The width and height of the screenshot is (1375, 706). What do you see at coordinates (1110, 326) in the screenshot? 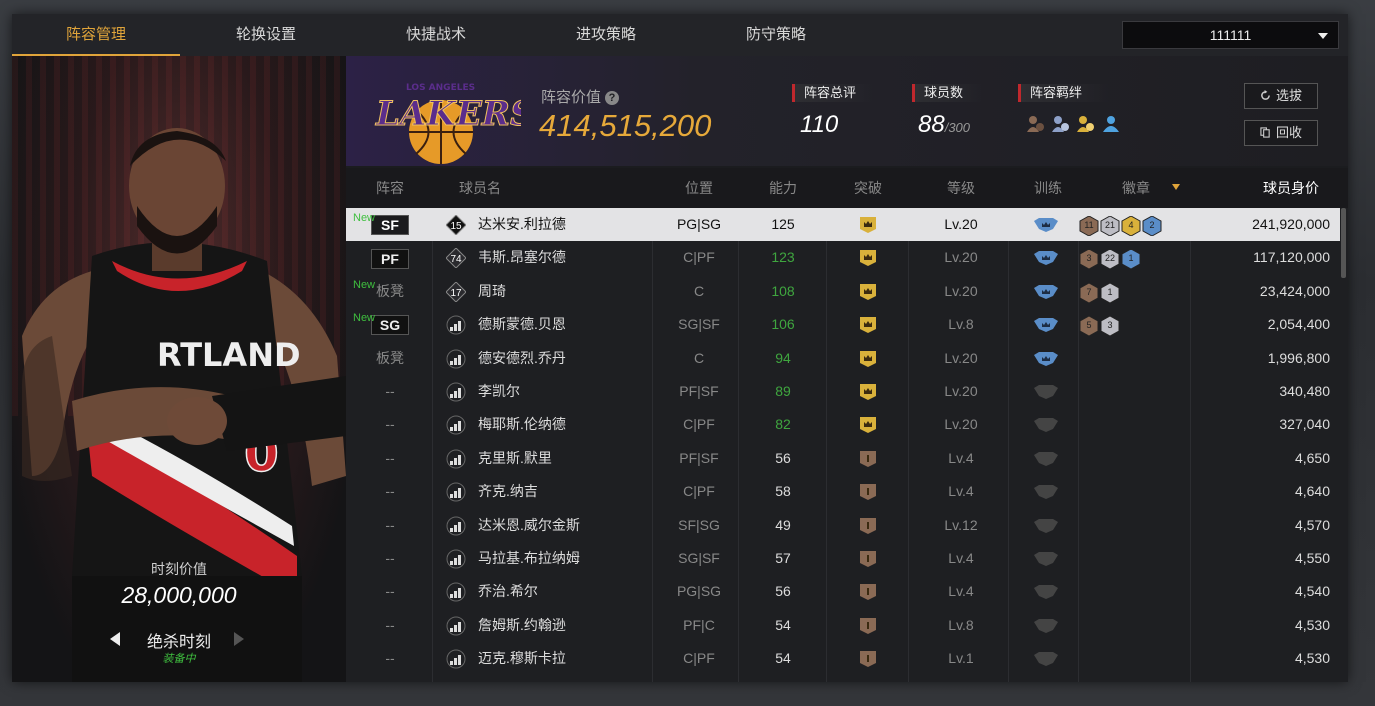
I see `badge-silver-icon: 3` at bounding box center [1110, 326].